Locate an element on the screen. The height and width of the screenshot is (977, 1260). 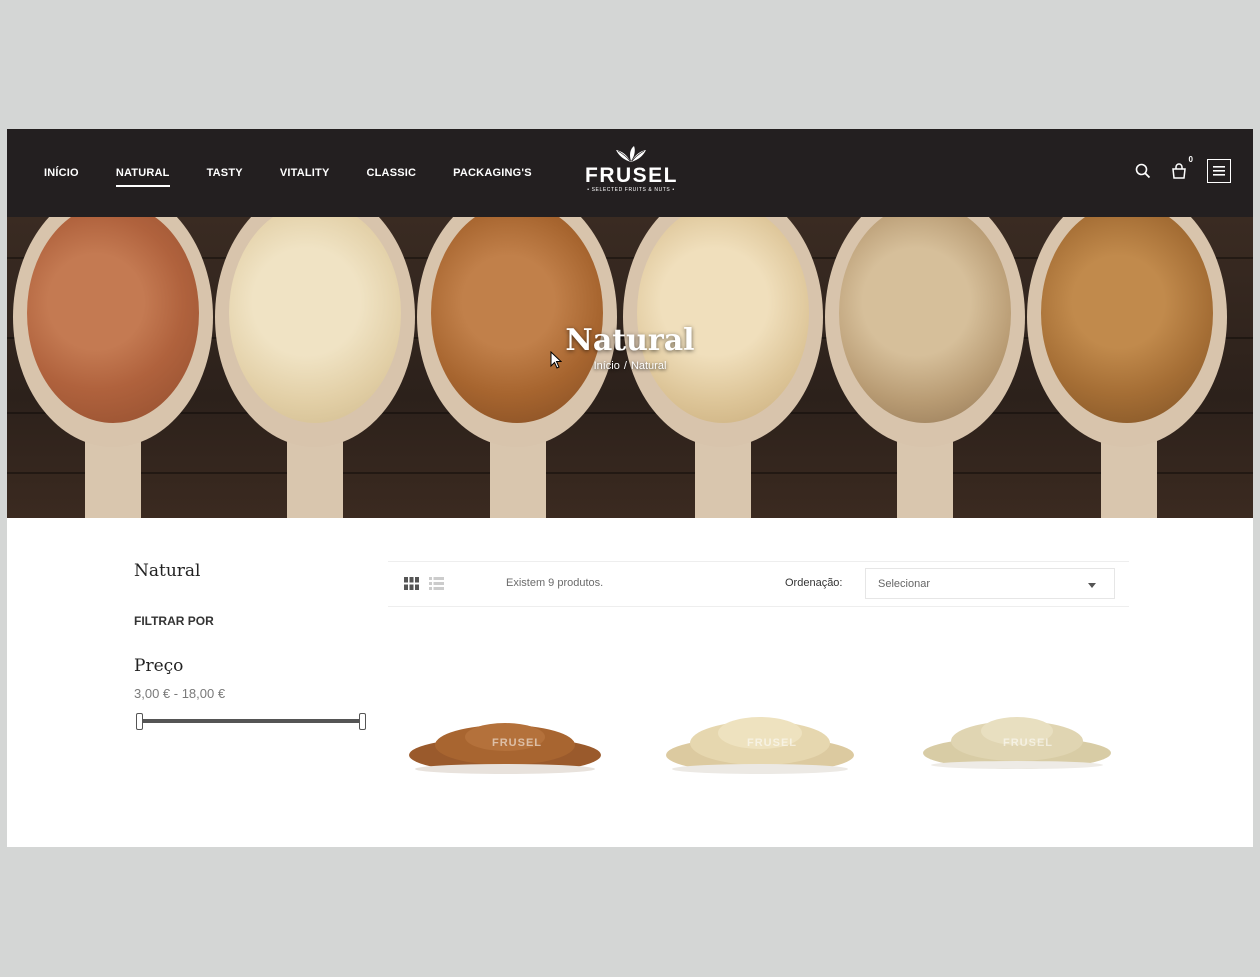
nav-natural: NATURAL is located at coordinates (142, 174).